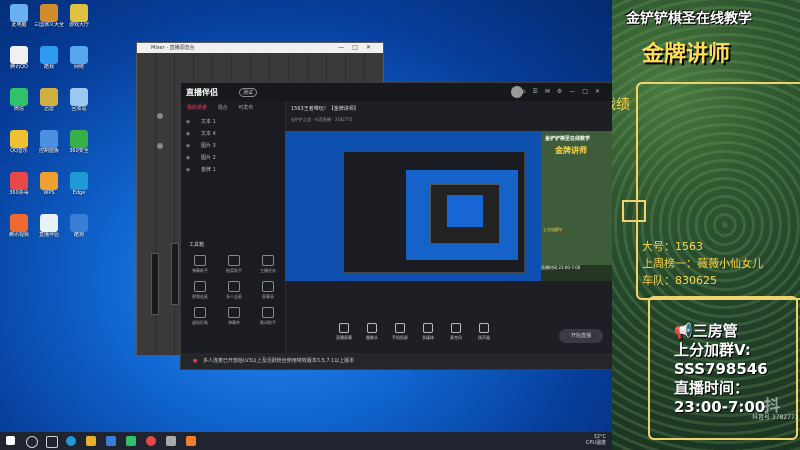 The width and height of the screenshot is (800, 450). I want to click on room-title: 1563王者带玩！【金牌讲师】, so click(325, 108).